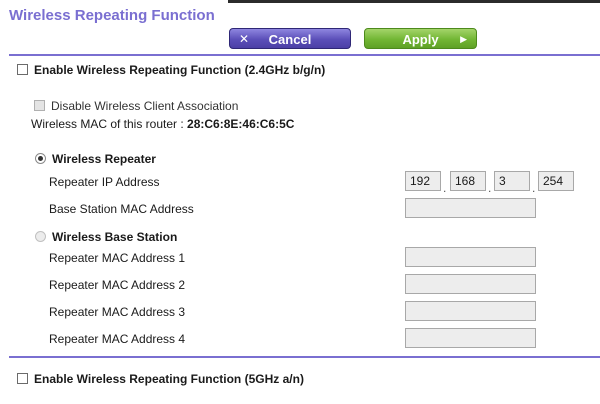 This screenshot has height=404, width=600. Describe the element at coordinates (463, 39) in the screenshot. I see `arrow-right-icon: ▶` at that location.